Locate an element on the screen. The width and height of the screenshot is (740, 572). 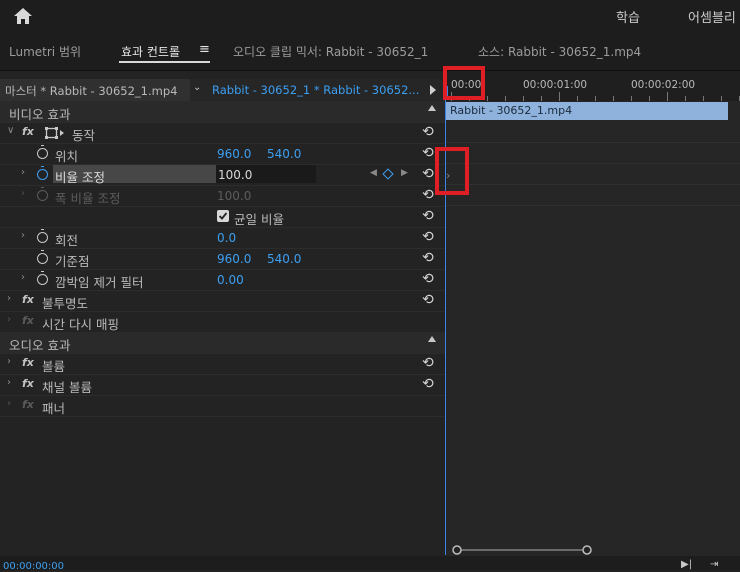
effect-row-channel-volume: › fx 채널 볼륨 ⟲ is located at coordinates (222, 385).